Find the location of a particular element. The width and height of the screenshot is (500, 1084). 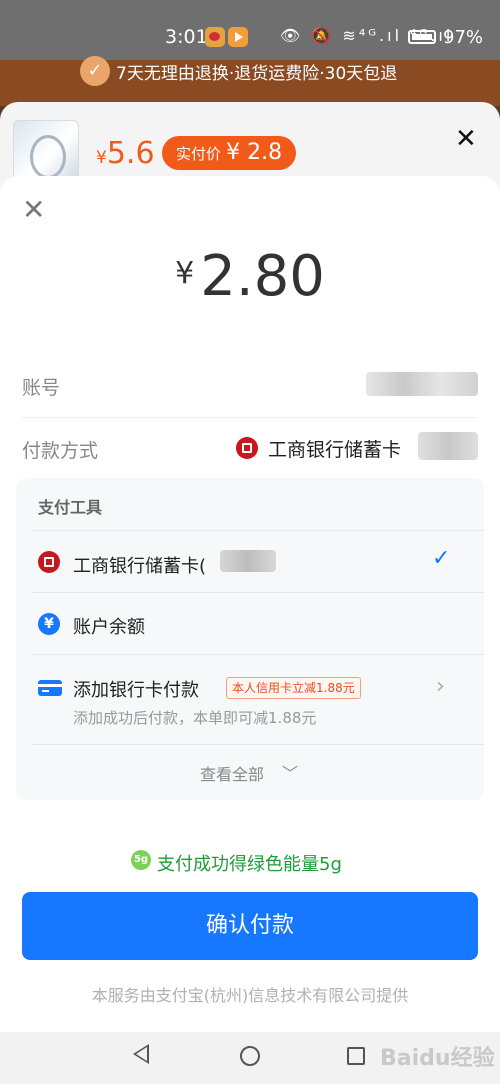

home-icon is located at coordinates (250, 1056).